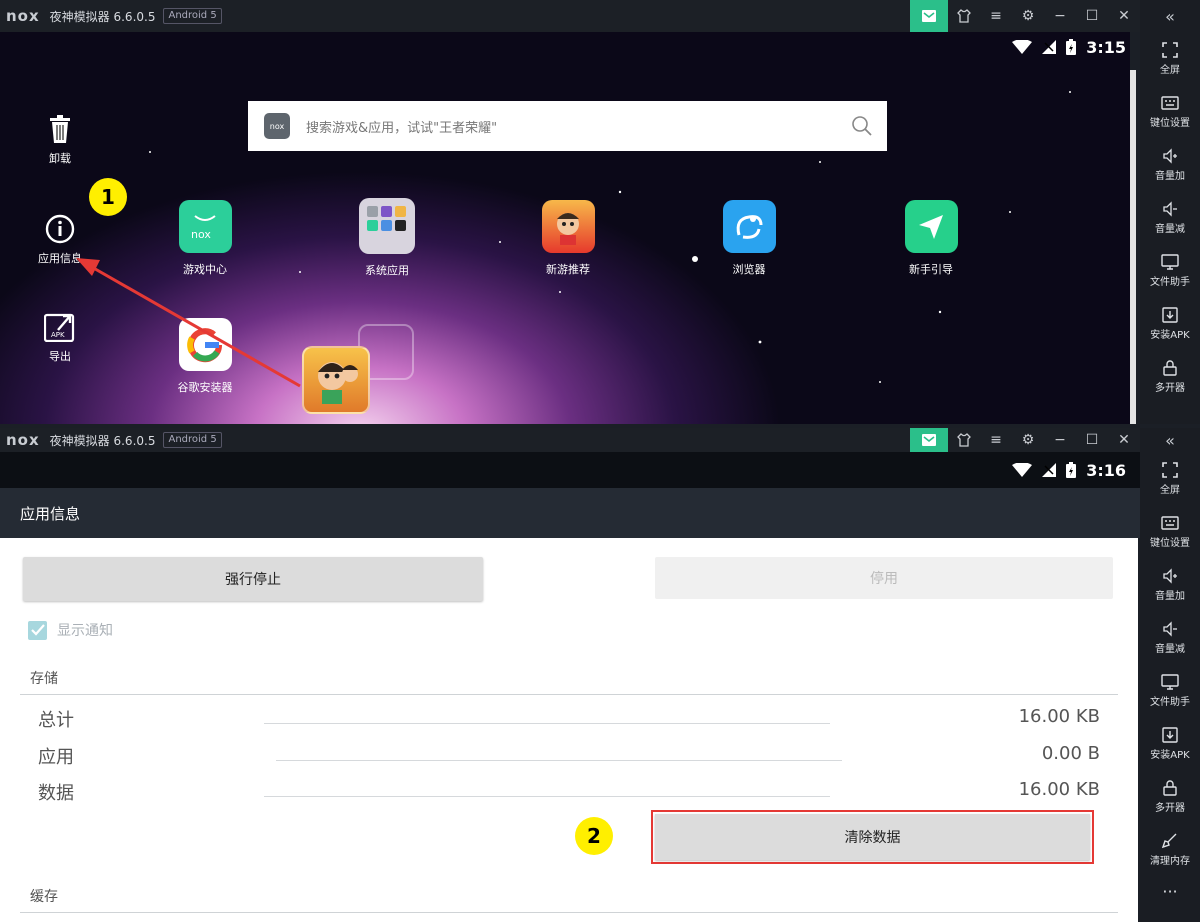 Image resolution: width=1200 pixels, height=922 pixels. What do you see at coordinates (1170, 628) in the screenshot?
I see `volume-down-icon` at bounding box center [1170, 628].